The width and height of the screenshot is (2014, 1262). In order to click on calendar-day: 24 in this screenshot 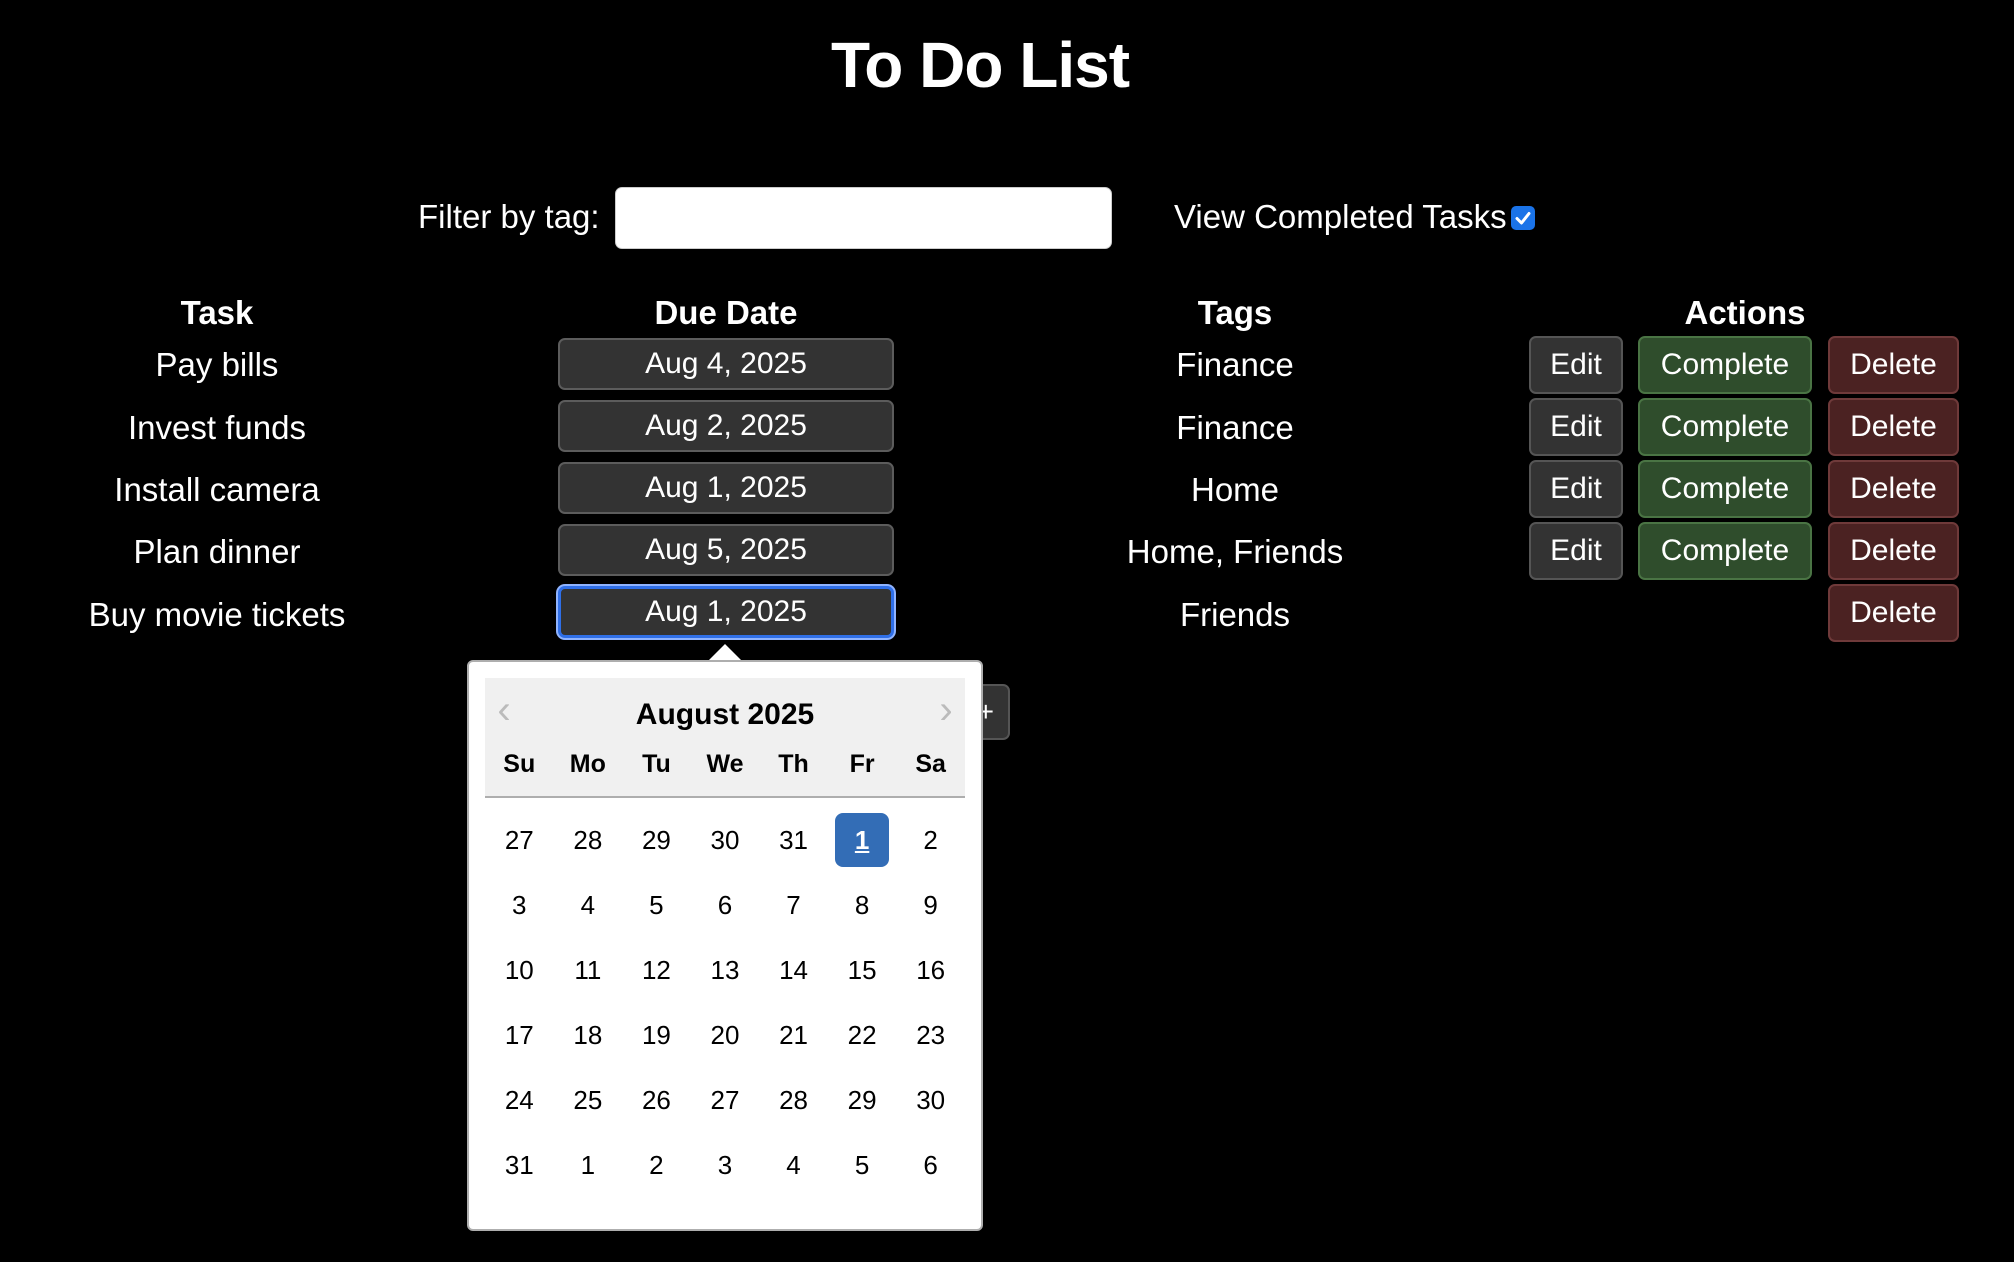, I will do `click(519, 1100)`.